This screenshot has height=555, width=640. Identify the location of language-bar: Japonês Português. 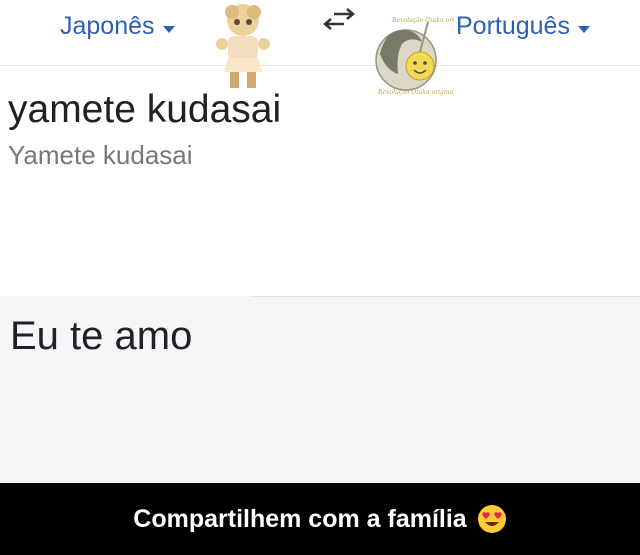
(320, 33).